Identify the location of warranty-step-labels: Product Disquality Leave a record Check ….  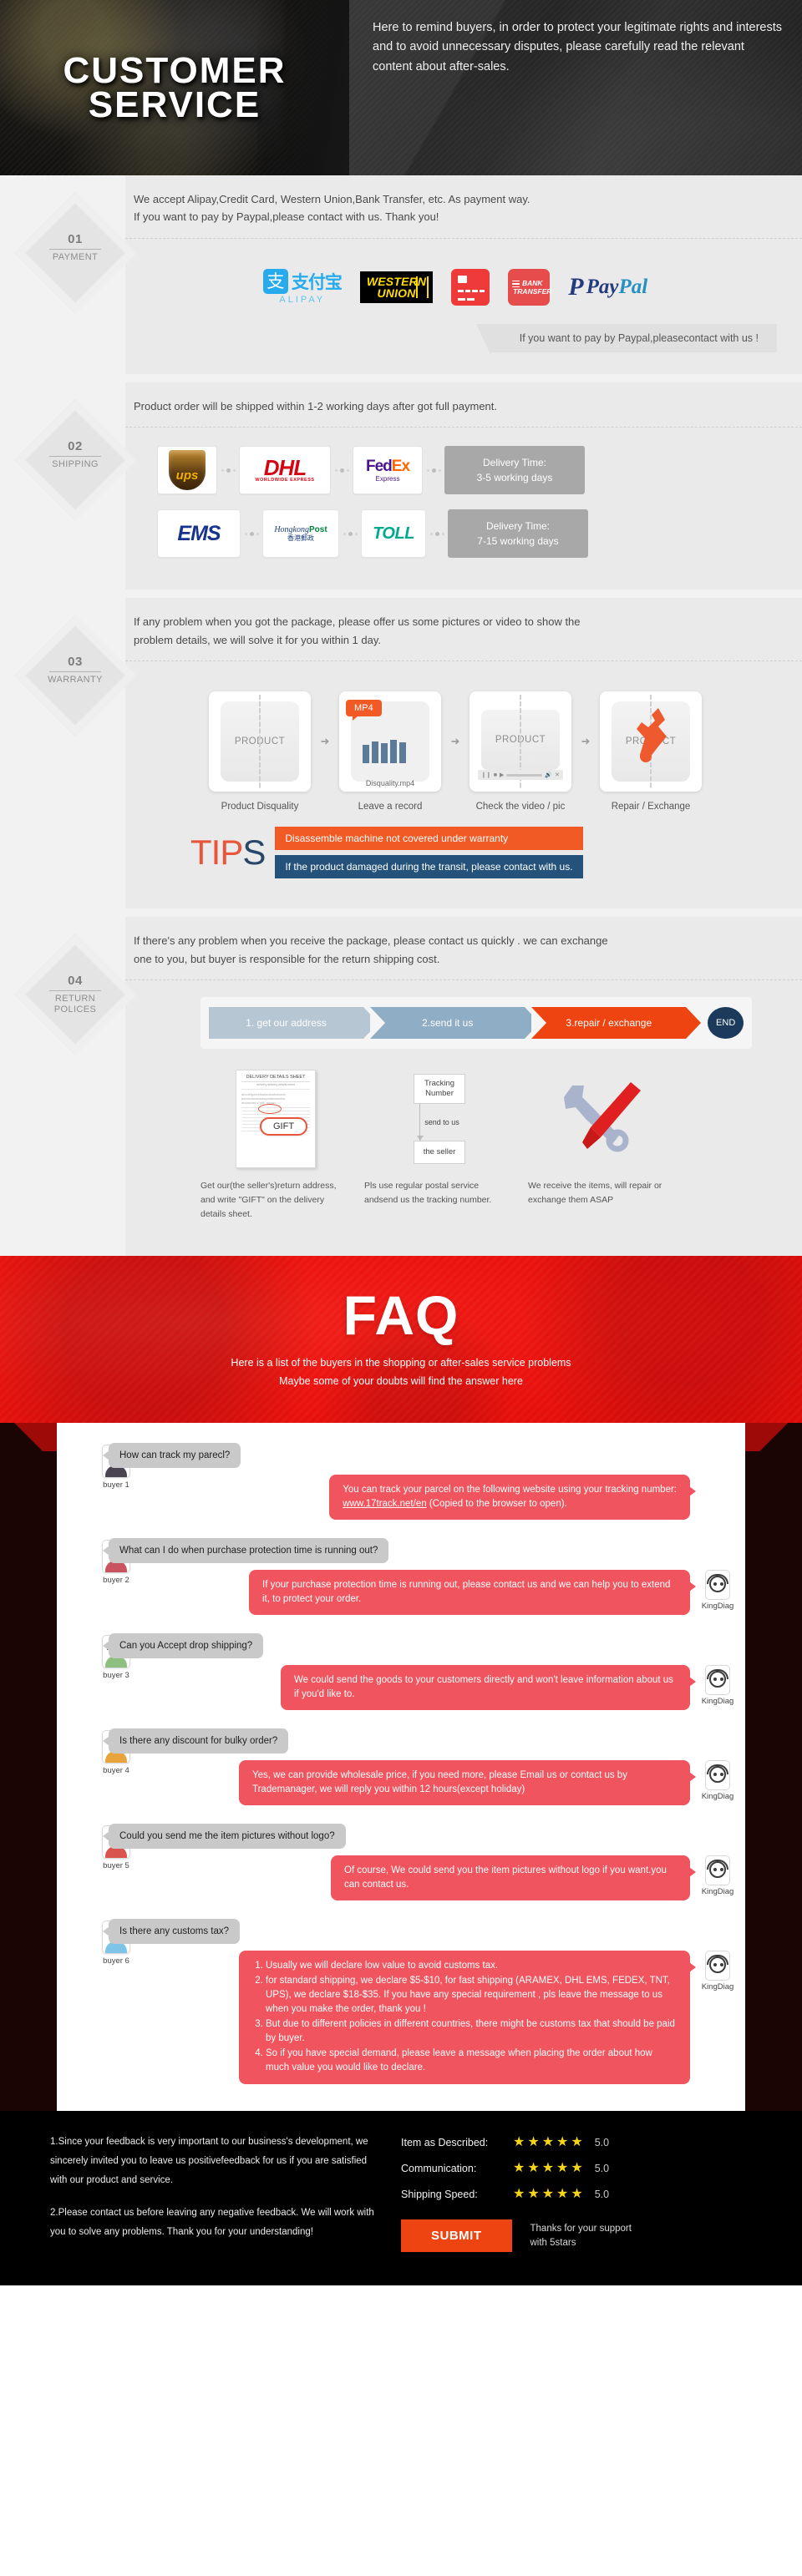
(456, 803).